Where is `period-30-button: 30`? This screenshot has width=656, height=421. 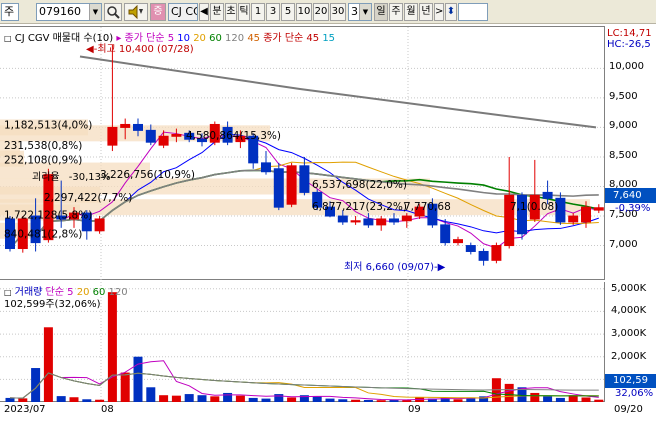
period-30-button: 30 is located at coordinates (338, 12).